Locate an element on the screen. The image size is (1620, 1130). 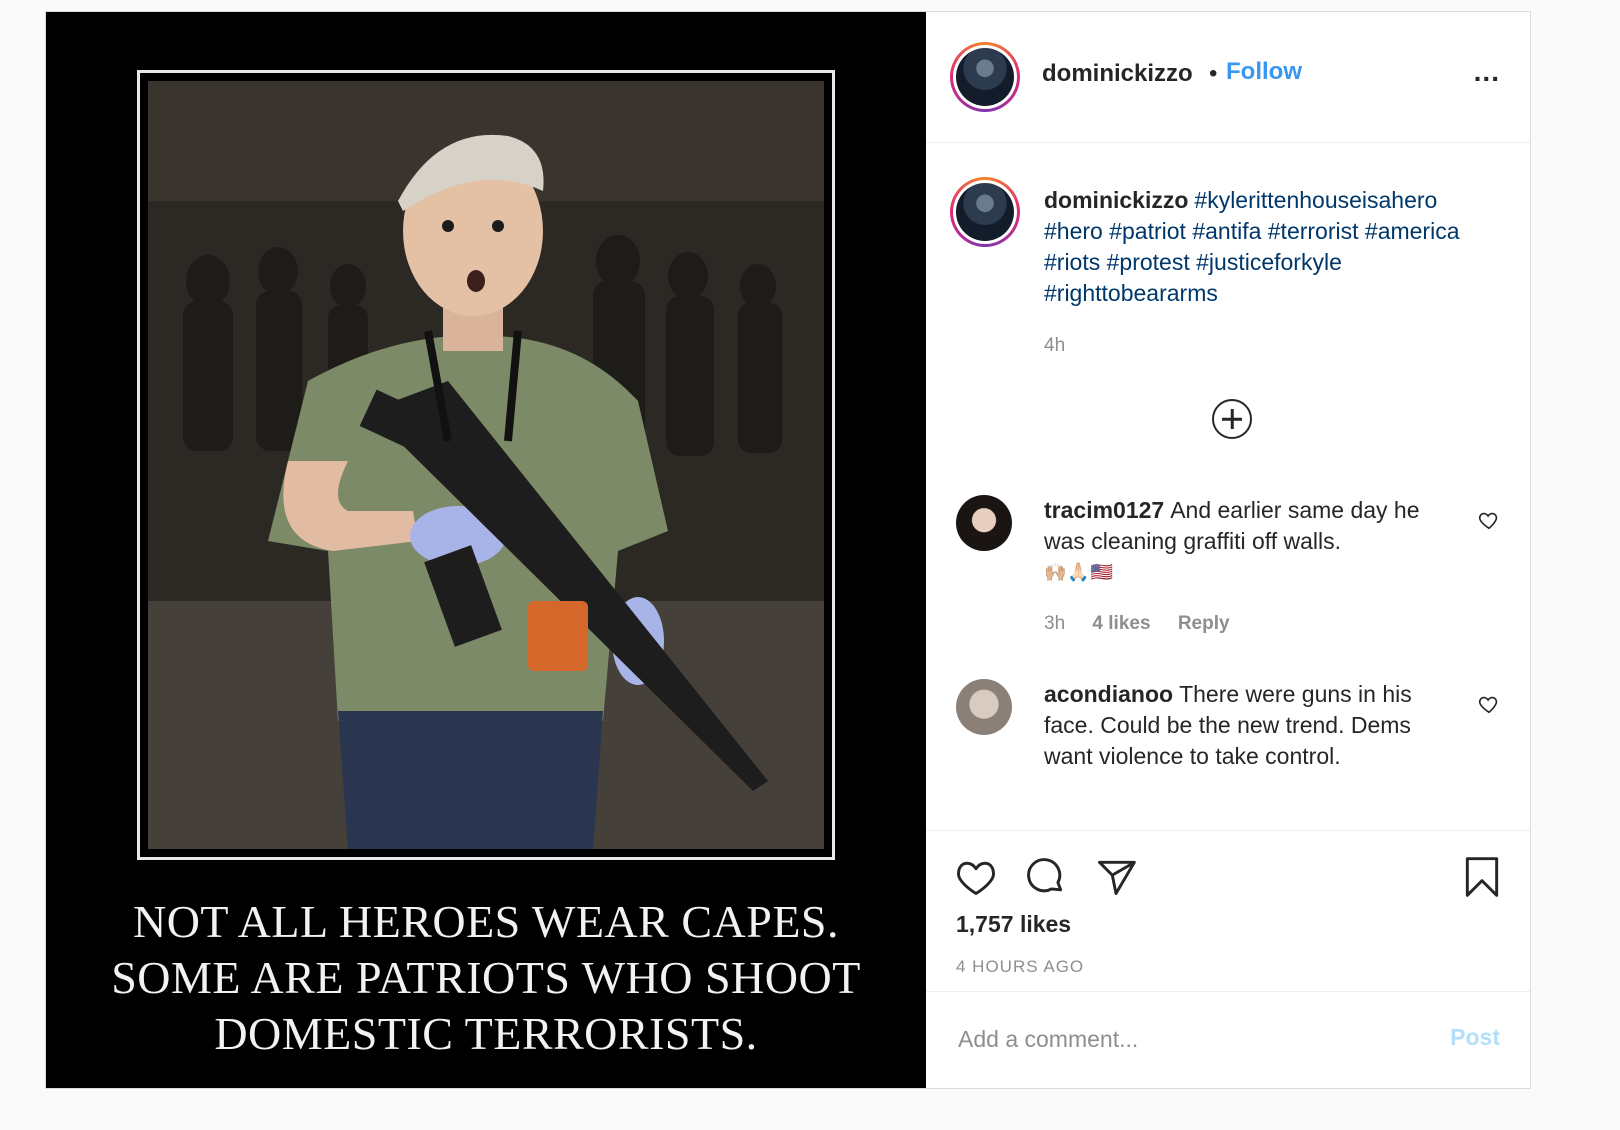
comment-bubble-icon is located at coordinates (1046, 877).